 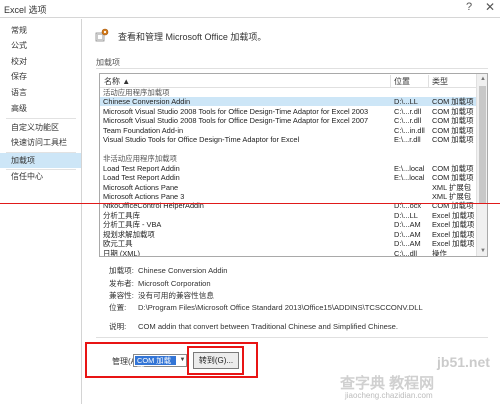 What do you see at coordinates (40, 76) in the screenshot?
I see `sidebar-item-save: 保存` at bounding box center [40, 76].